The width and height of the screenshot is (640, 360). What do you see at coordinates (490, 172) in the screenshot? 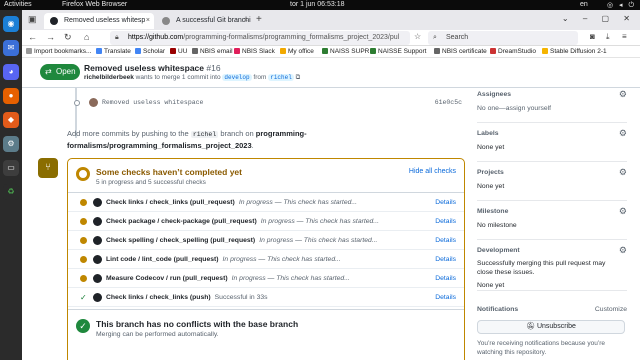
I see `projects-label: Projects` at bounding box center [490, 172].